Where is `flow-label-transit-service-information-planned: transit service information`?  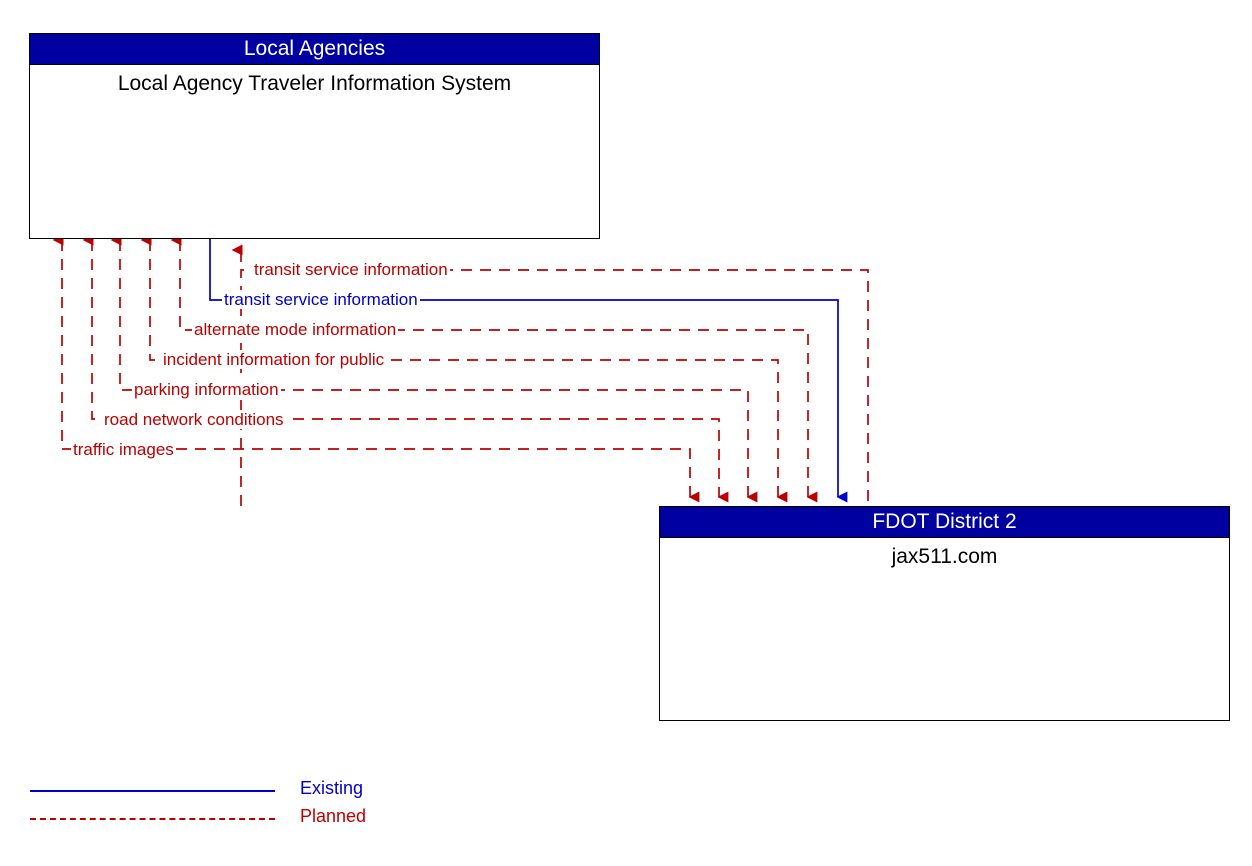 flow-label-transit-service-information-planned: transit service information is located at coordinates (351, 269).